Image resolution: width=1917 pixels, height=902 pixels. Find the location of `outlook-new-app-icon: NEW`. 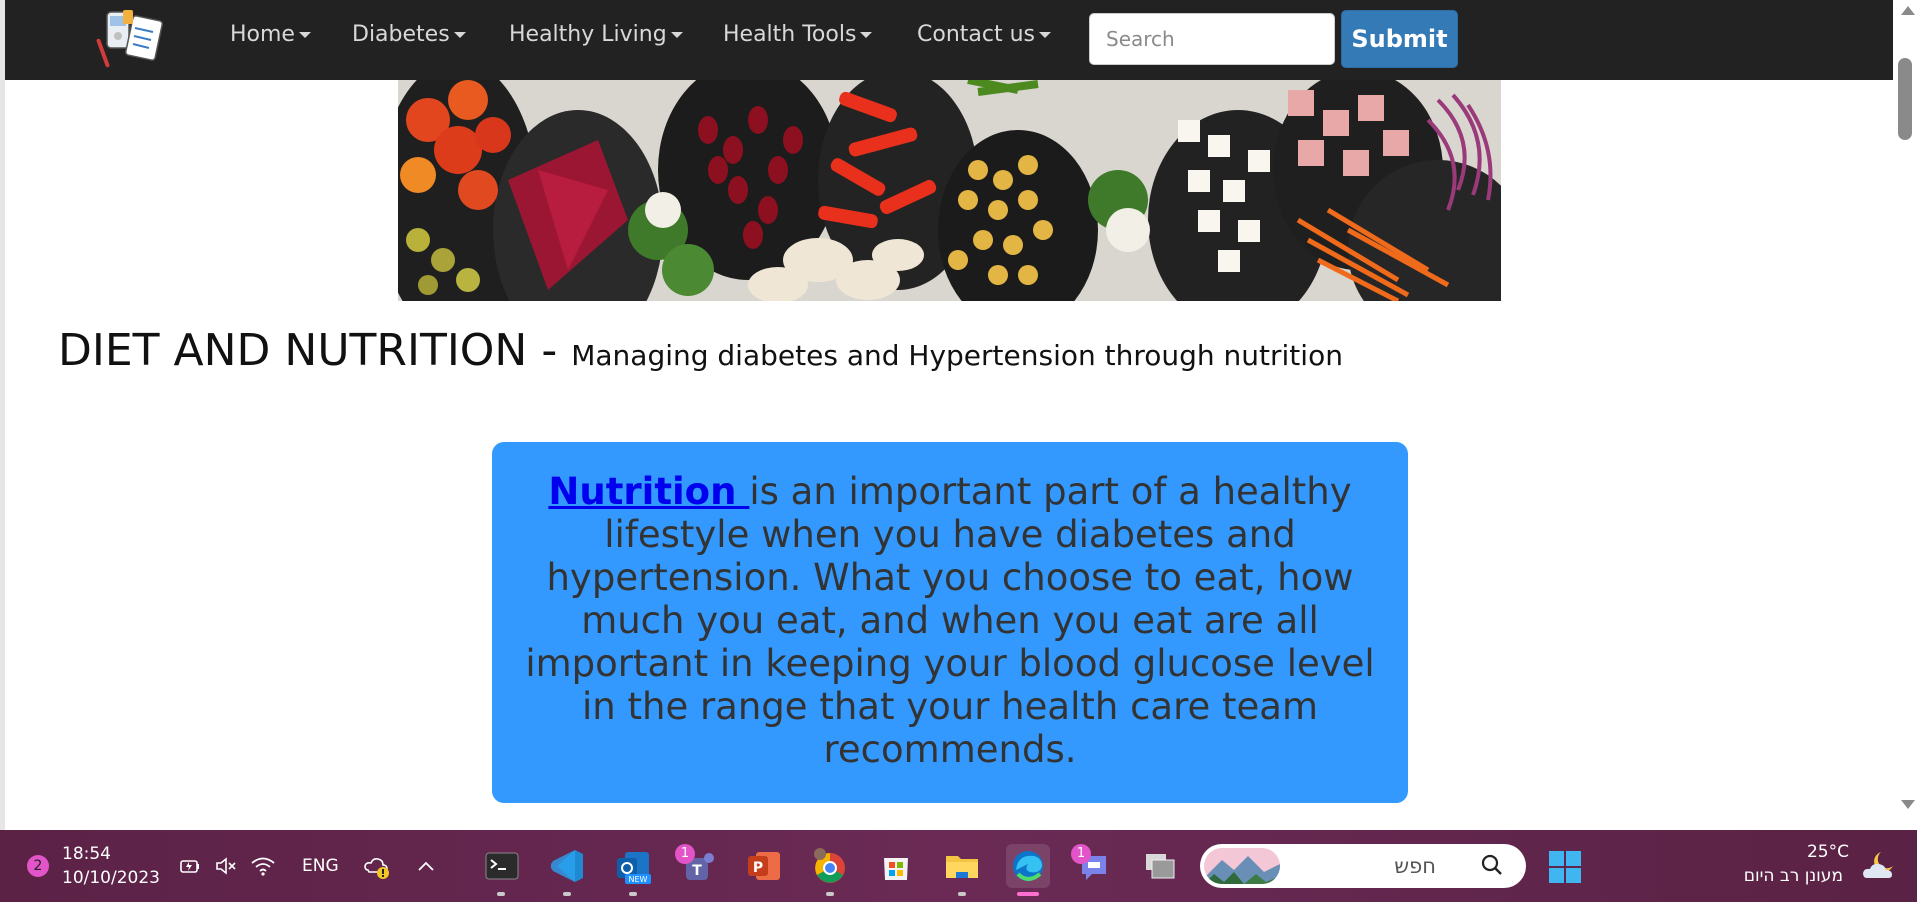

outlook-new-app-icon: NEW is located at coordinates (633, 866).